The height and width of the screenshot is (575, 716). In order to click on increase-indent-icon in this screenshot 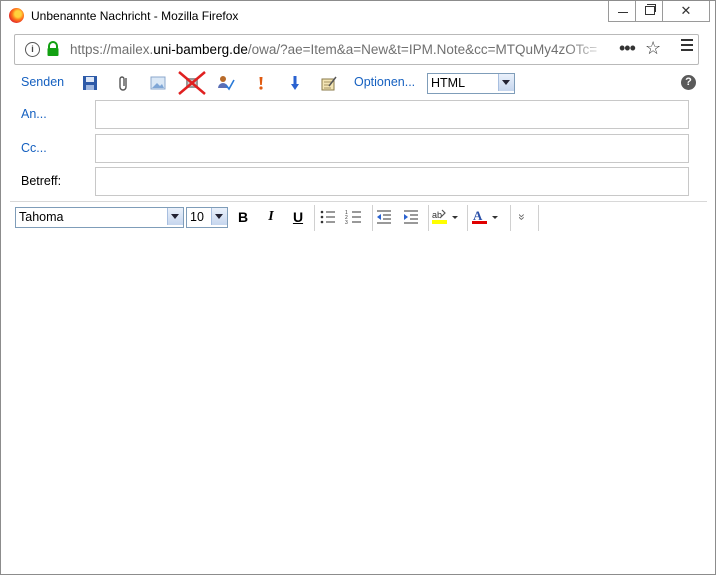, I will do `click(411, 217)`.